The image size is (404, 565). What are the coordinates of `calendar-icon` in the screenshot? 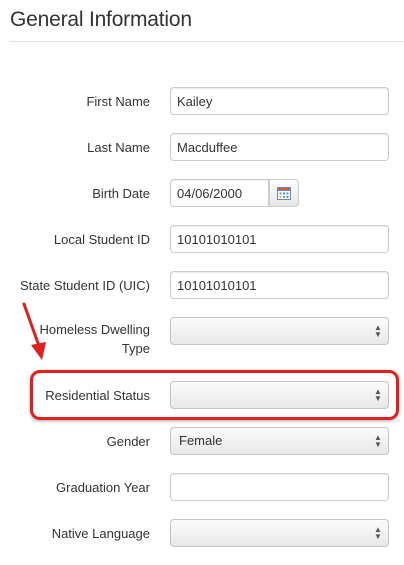 It's located at (284, 193).